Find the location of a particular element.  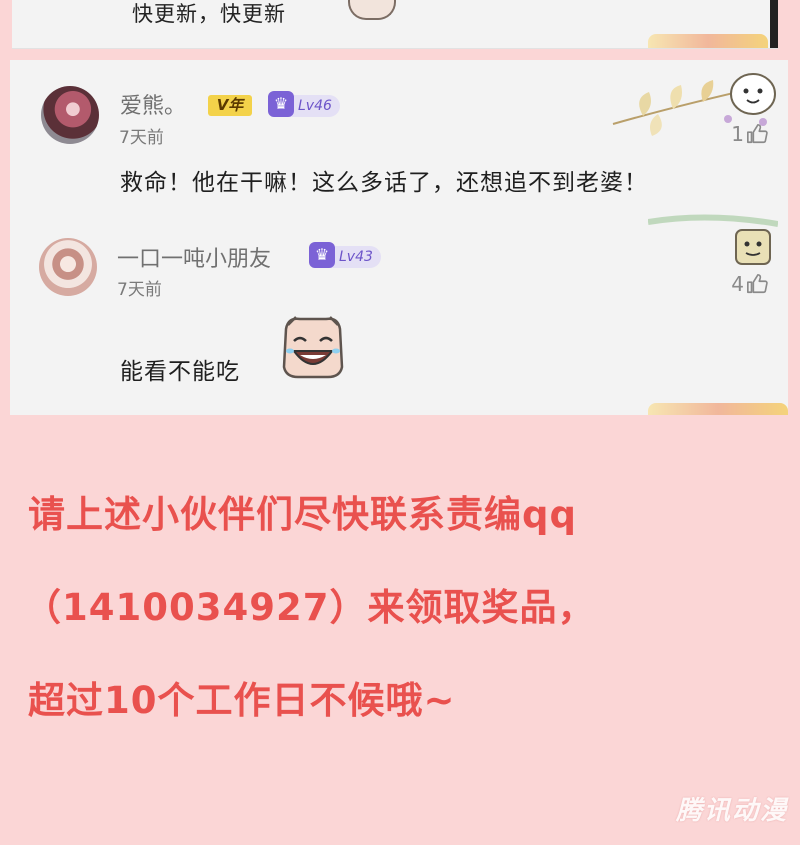

like-count: 1 is located at coordinates (737, 134).